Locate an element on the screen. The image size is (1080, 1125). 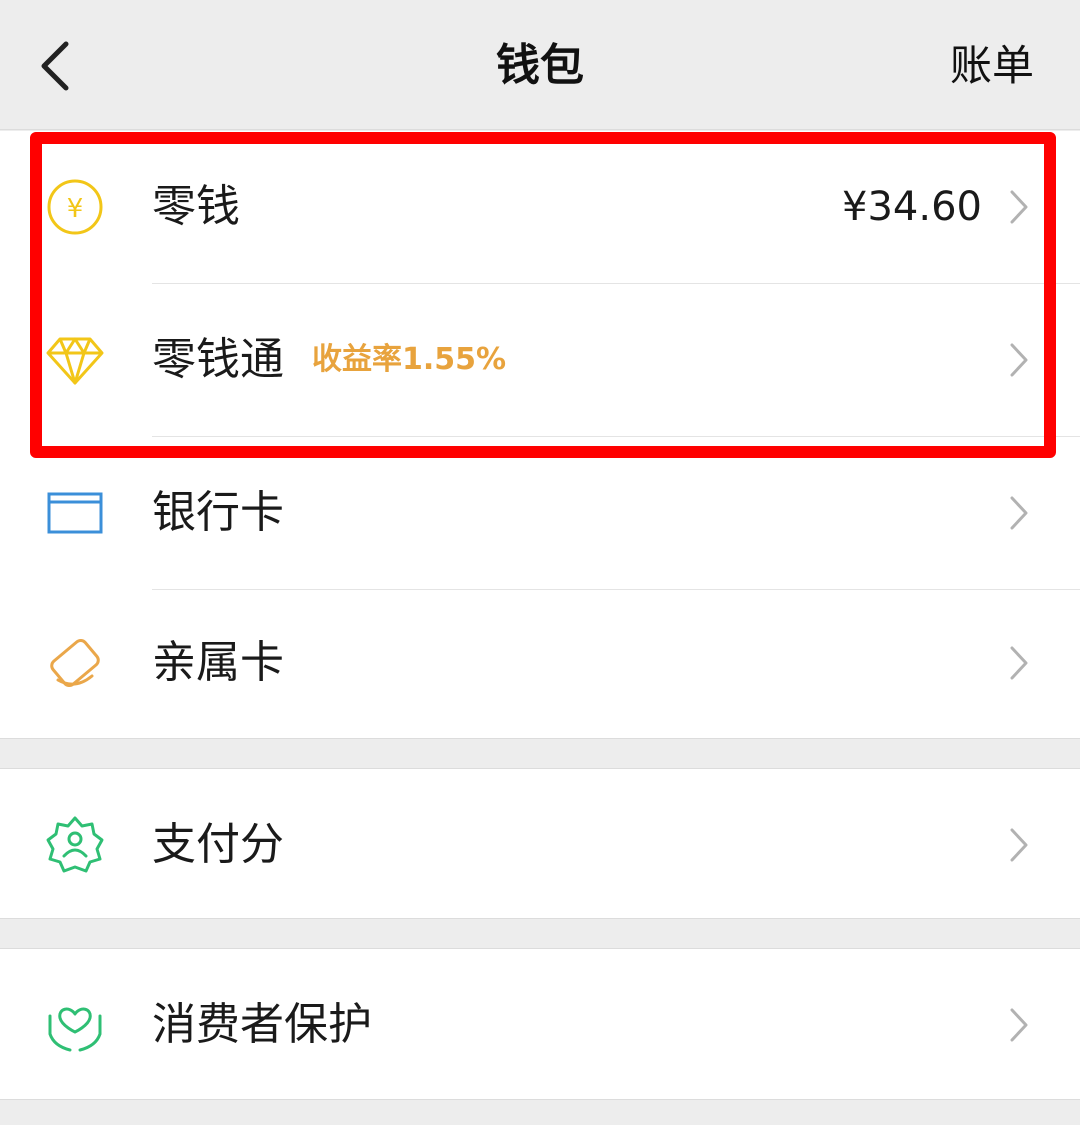
wallet-group-score: 支付分 is located at coordinates (540, 843).